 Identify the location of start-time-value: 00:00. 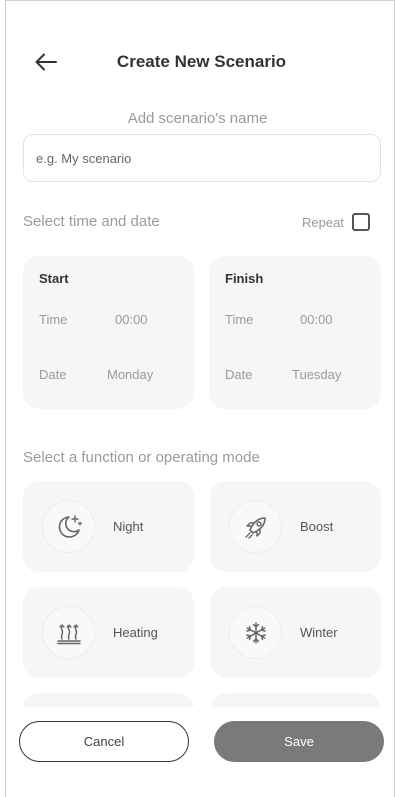
(131, 319).